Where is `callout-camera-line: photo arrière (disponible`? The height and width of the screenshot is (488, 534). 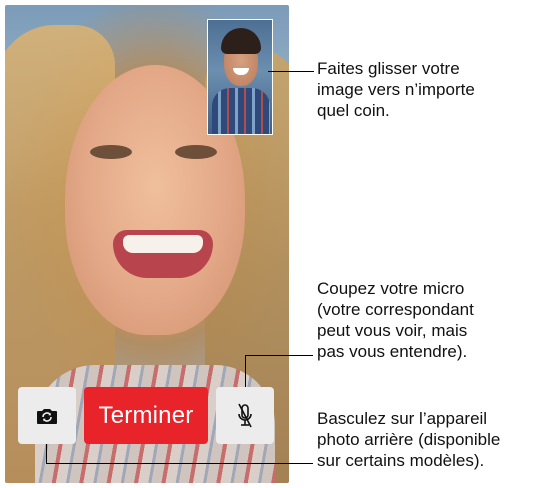
callout-camera-line: photo arrière (disponible is located at coordinates (409, 439).